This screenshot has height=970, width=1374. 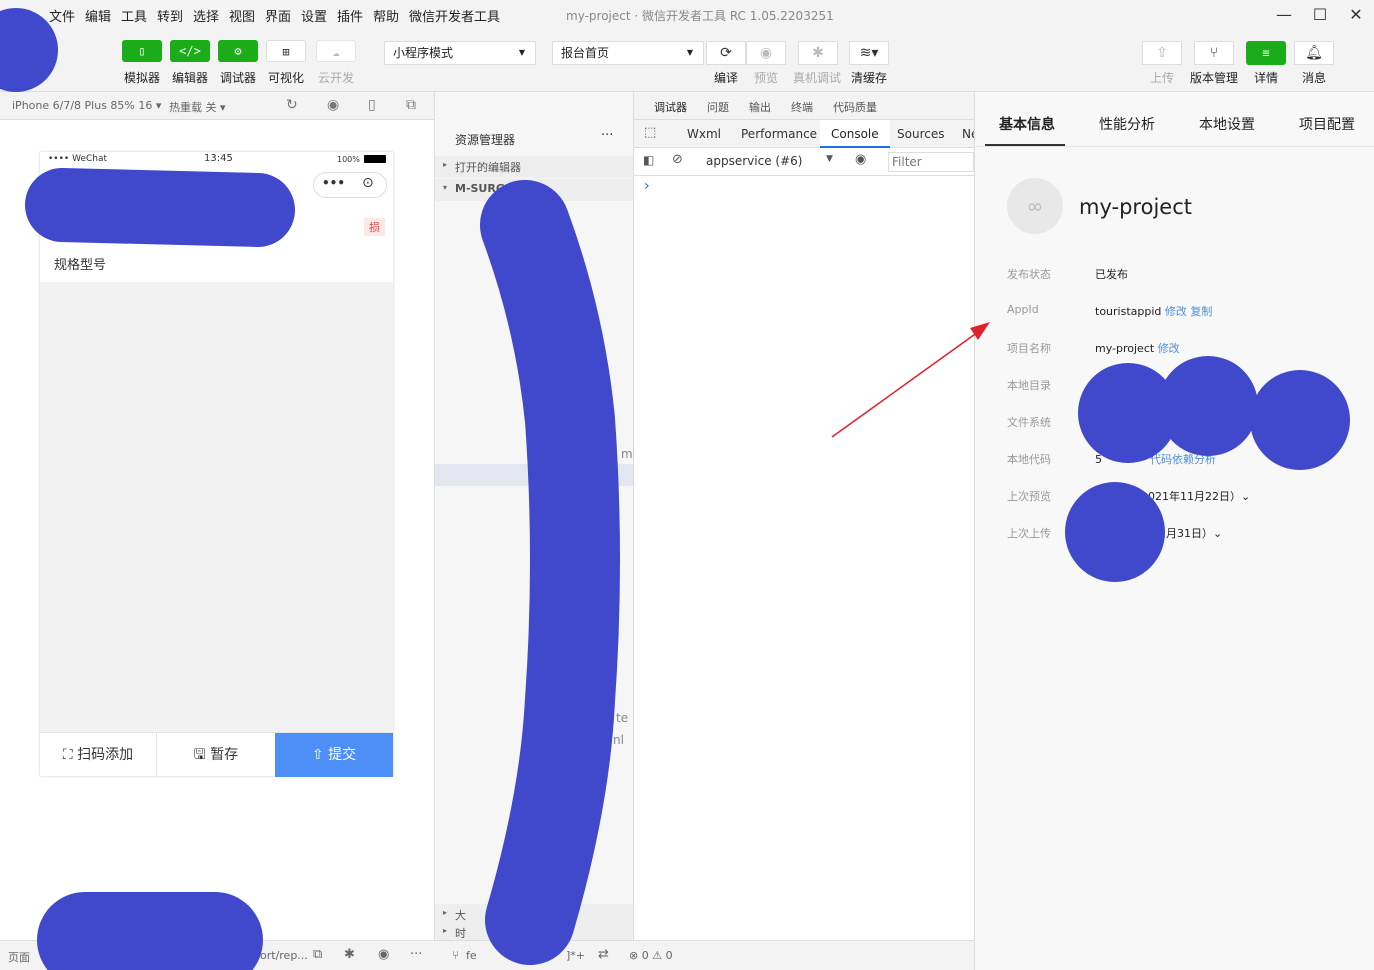 I want to click on annotation-arrow-line, so click(x=905, y=384).